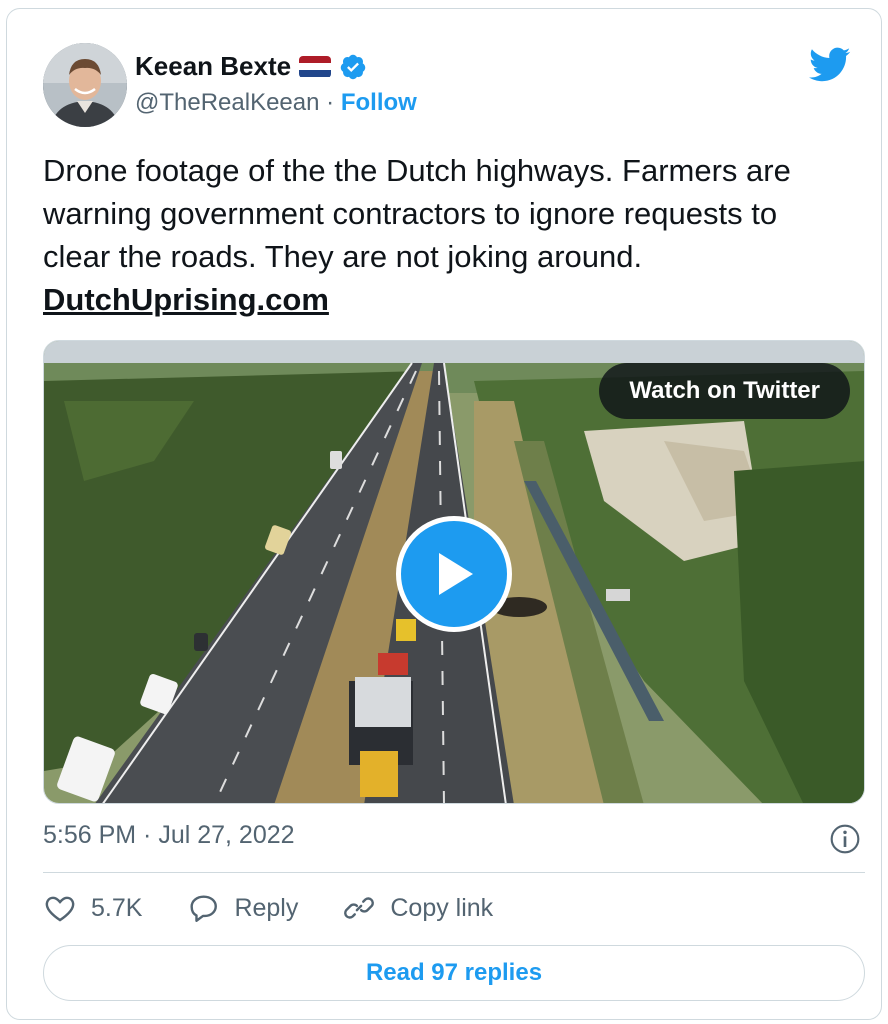 Image resolution: width=888 pixels, height=1024 pixels. Describe the element at coordinates (454, 837) in the screenshot. I see `tweet-meta: 5:56 PM · Jul 27, 2022` at that location.